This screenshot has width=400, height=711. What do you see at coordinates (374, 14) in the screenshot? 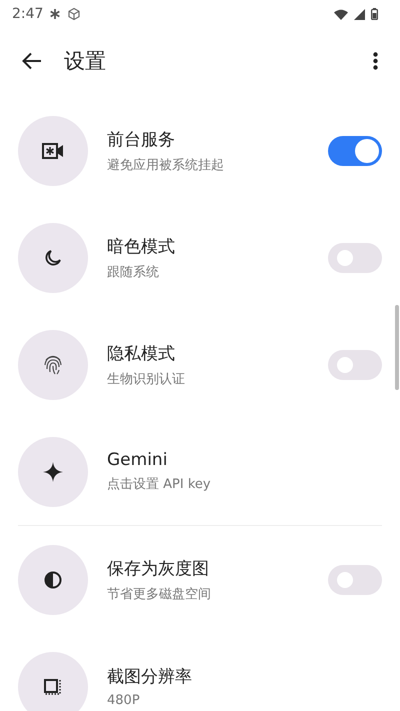
I see `battery-icon` at bounding box center [374, 14].